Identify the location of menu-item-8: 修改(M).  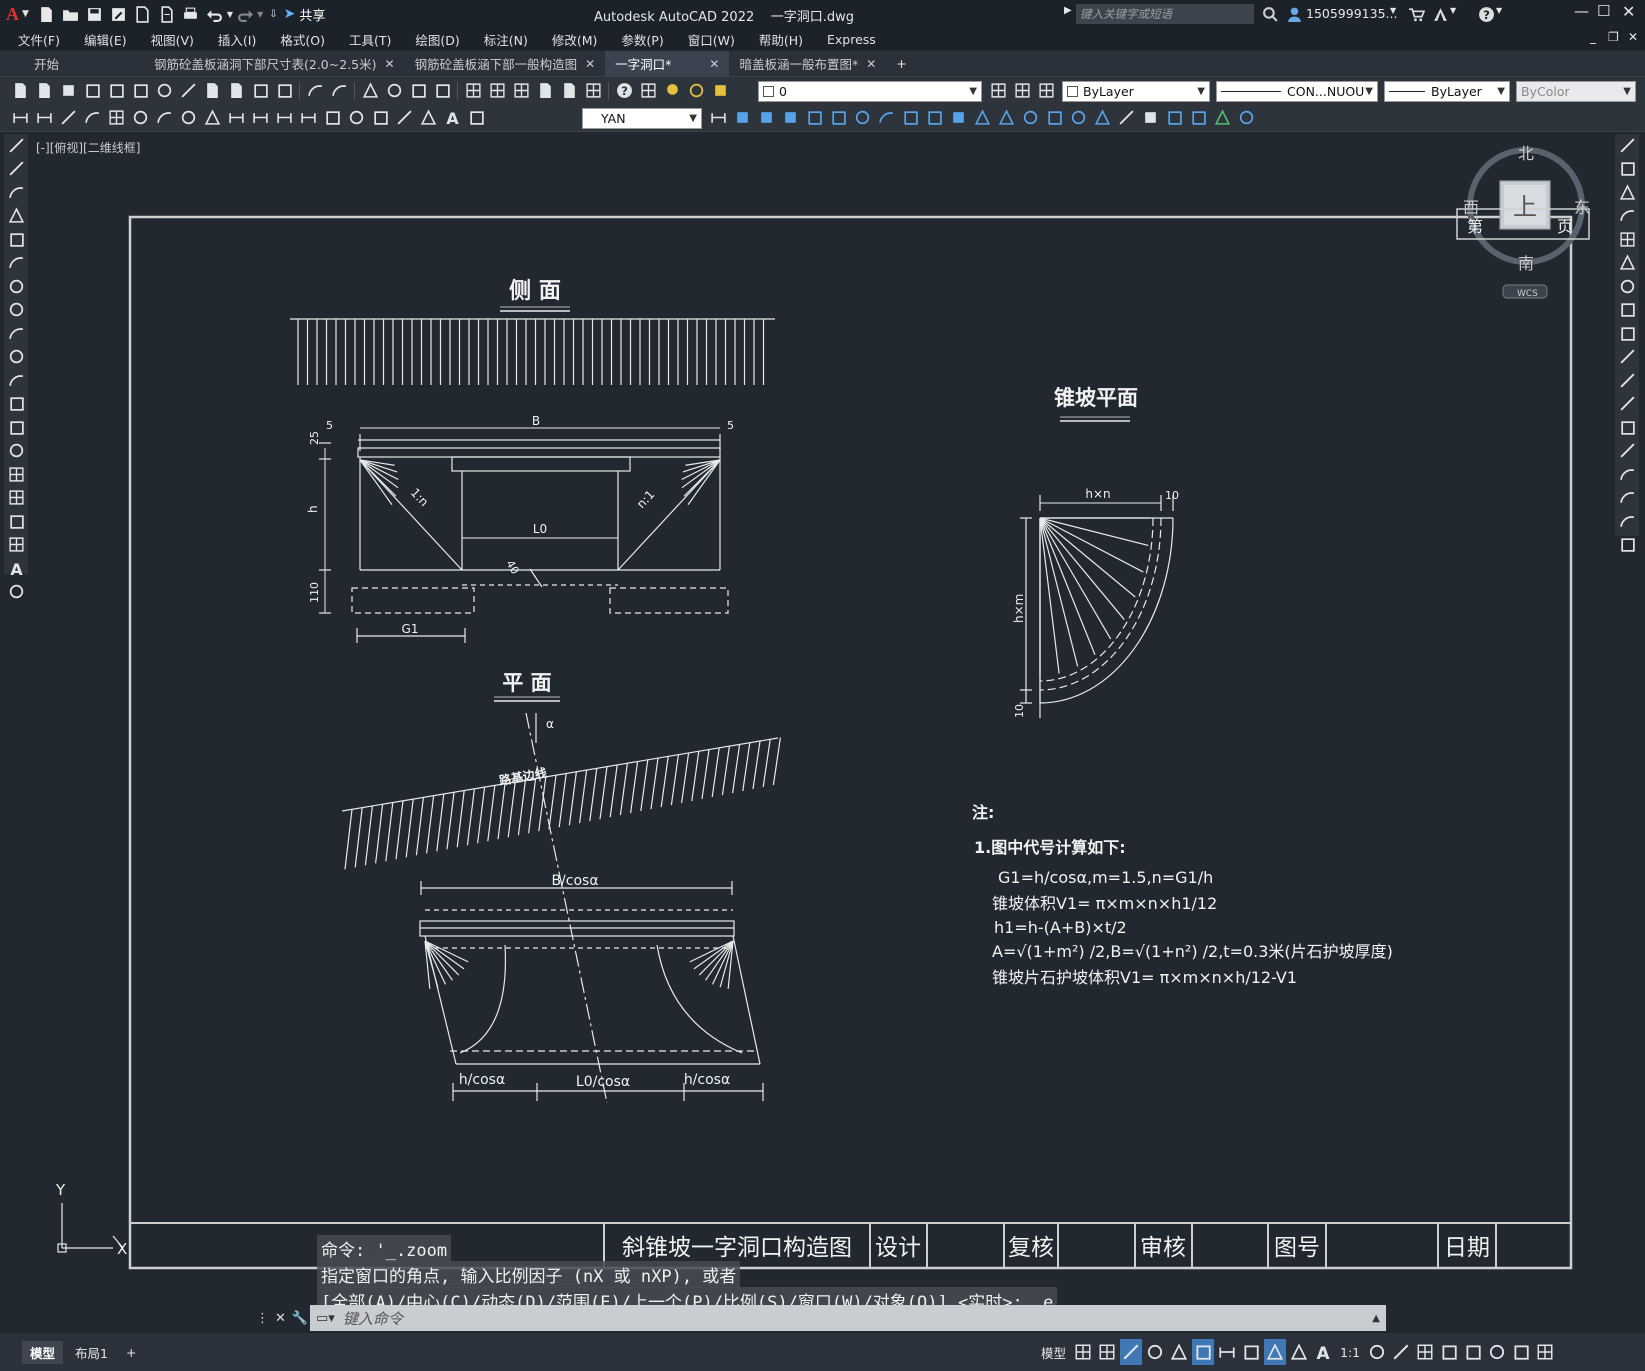
(575, 39).